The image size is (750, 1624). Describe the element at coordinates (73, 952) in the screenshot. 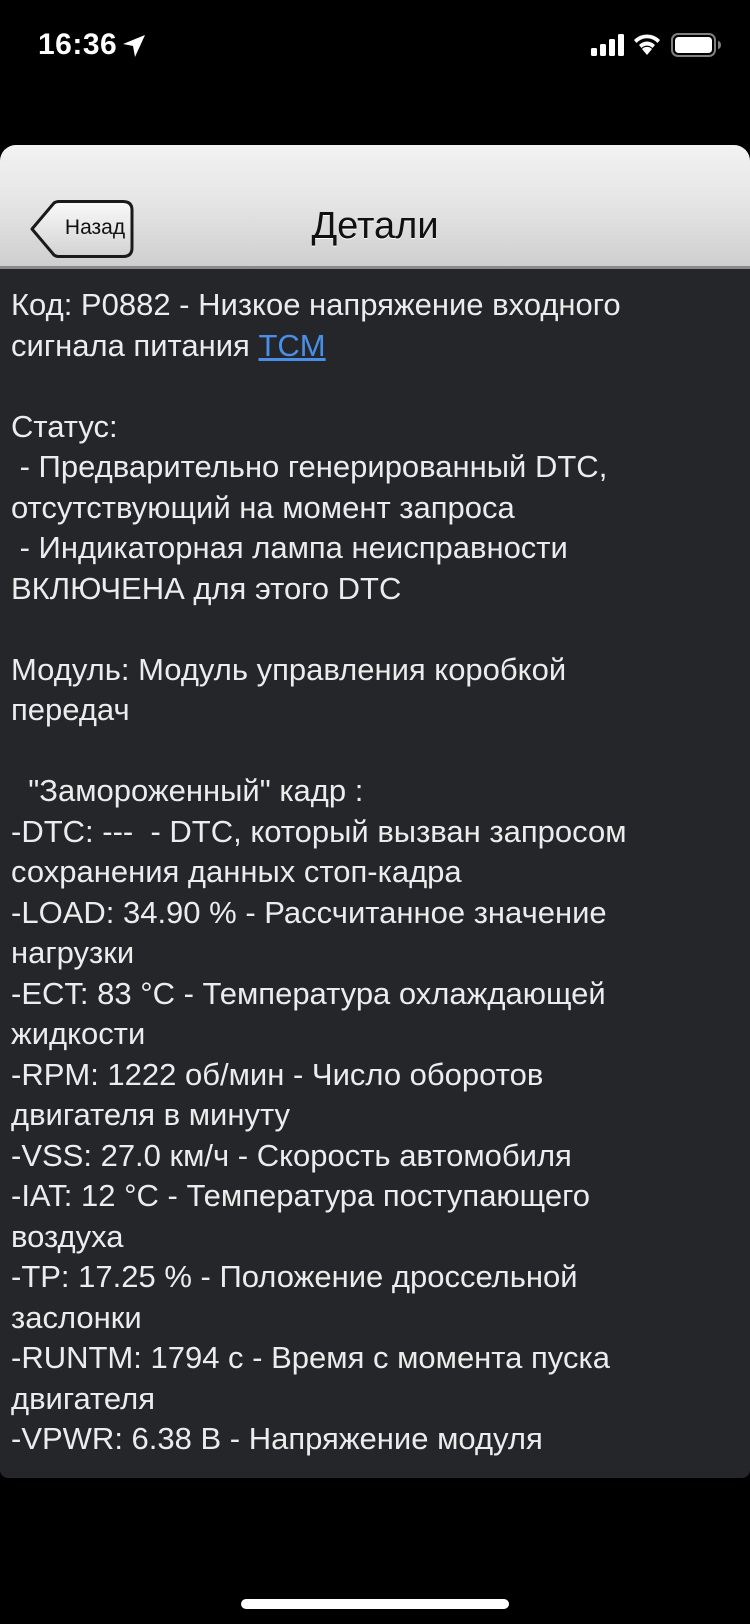

I see `freeze-frame-line: нагрузки` at that location.